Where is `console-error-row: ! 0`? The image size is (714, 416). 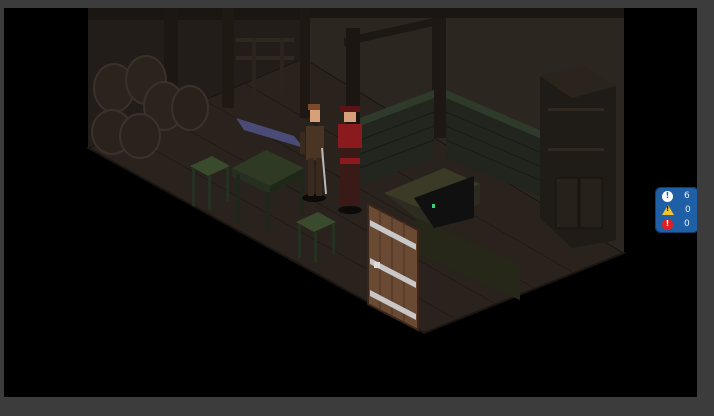
console-error-row: ! 0 is located at coordinates (676, 224).